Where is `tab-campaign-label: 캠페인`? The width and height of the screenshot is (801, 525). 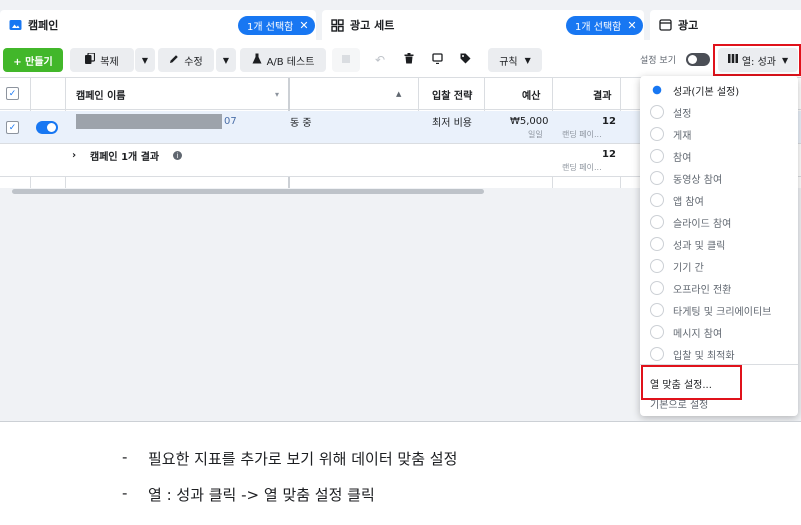
tab-campaign-label: 캠페인 is located at coordinates (43, 25).